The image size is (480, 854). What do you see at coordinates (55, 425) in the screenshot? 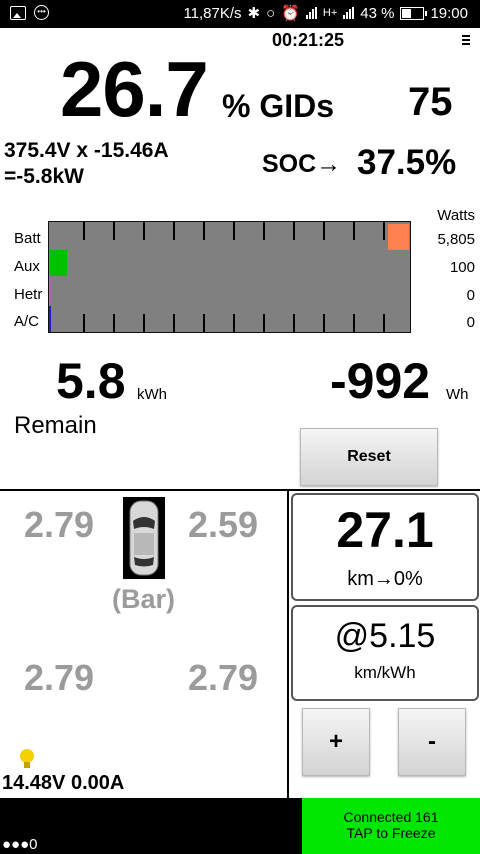
I see `remain-label: Remain` at bounding box center [55, 425].